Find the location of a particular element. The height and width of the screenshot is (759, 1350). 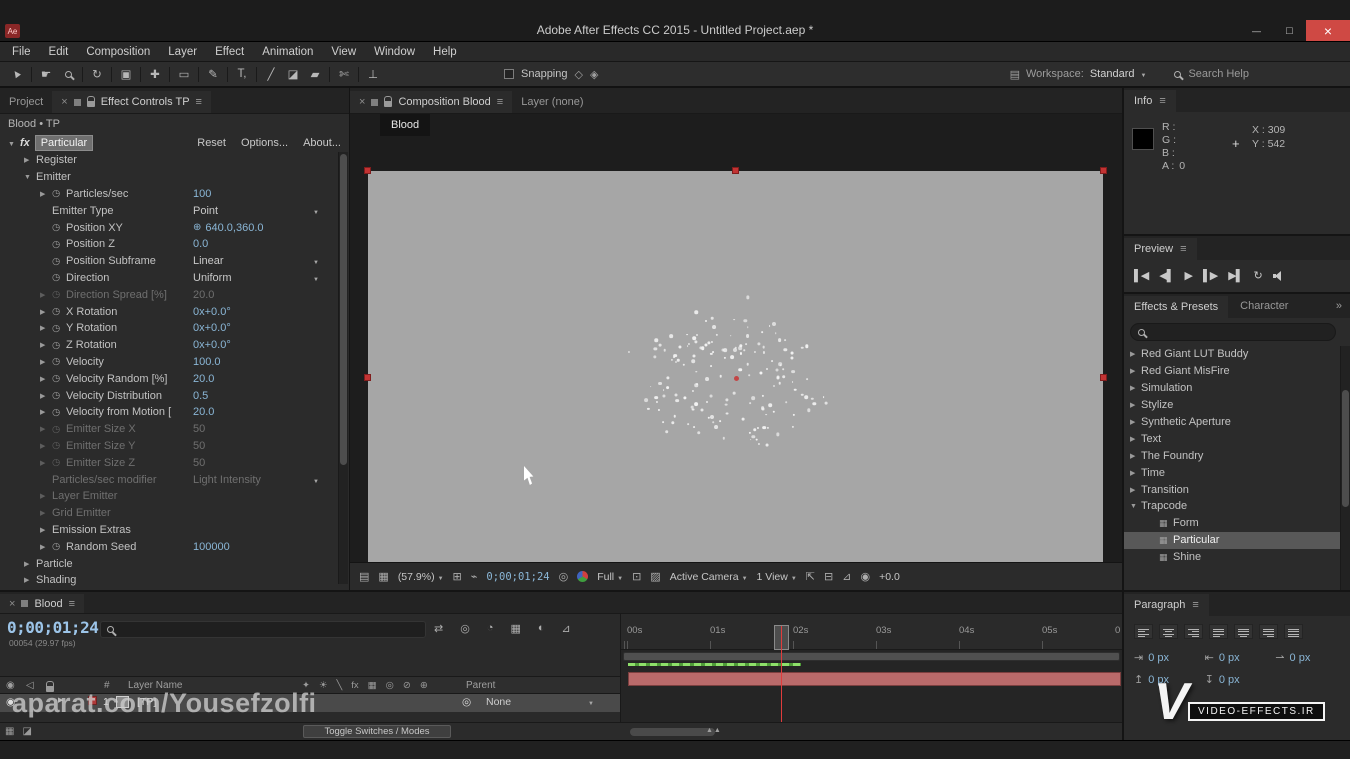

menu-item: Window is located at coordinates (394, 51).